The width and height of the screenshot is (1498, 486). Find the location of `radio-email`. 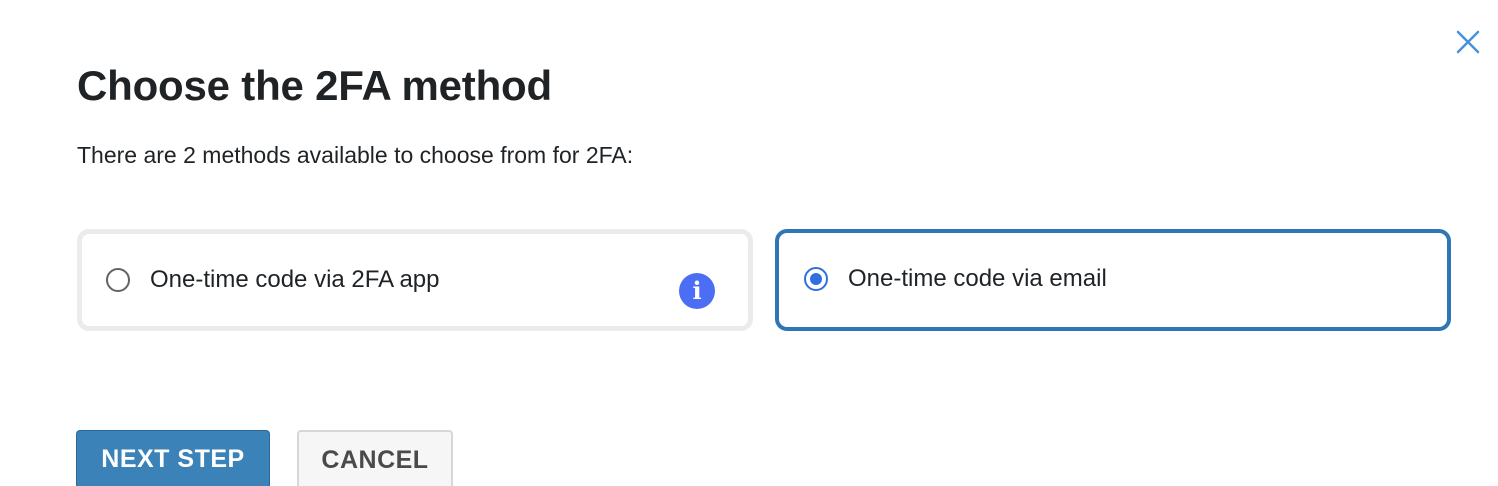

radio-email is located at coordinates (816, 279).